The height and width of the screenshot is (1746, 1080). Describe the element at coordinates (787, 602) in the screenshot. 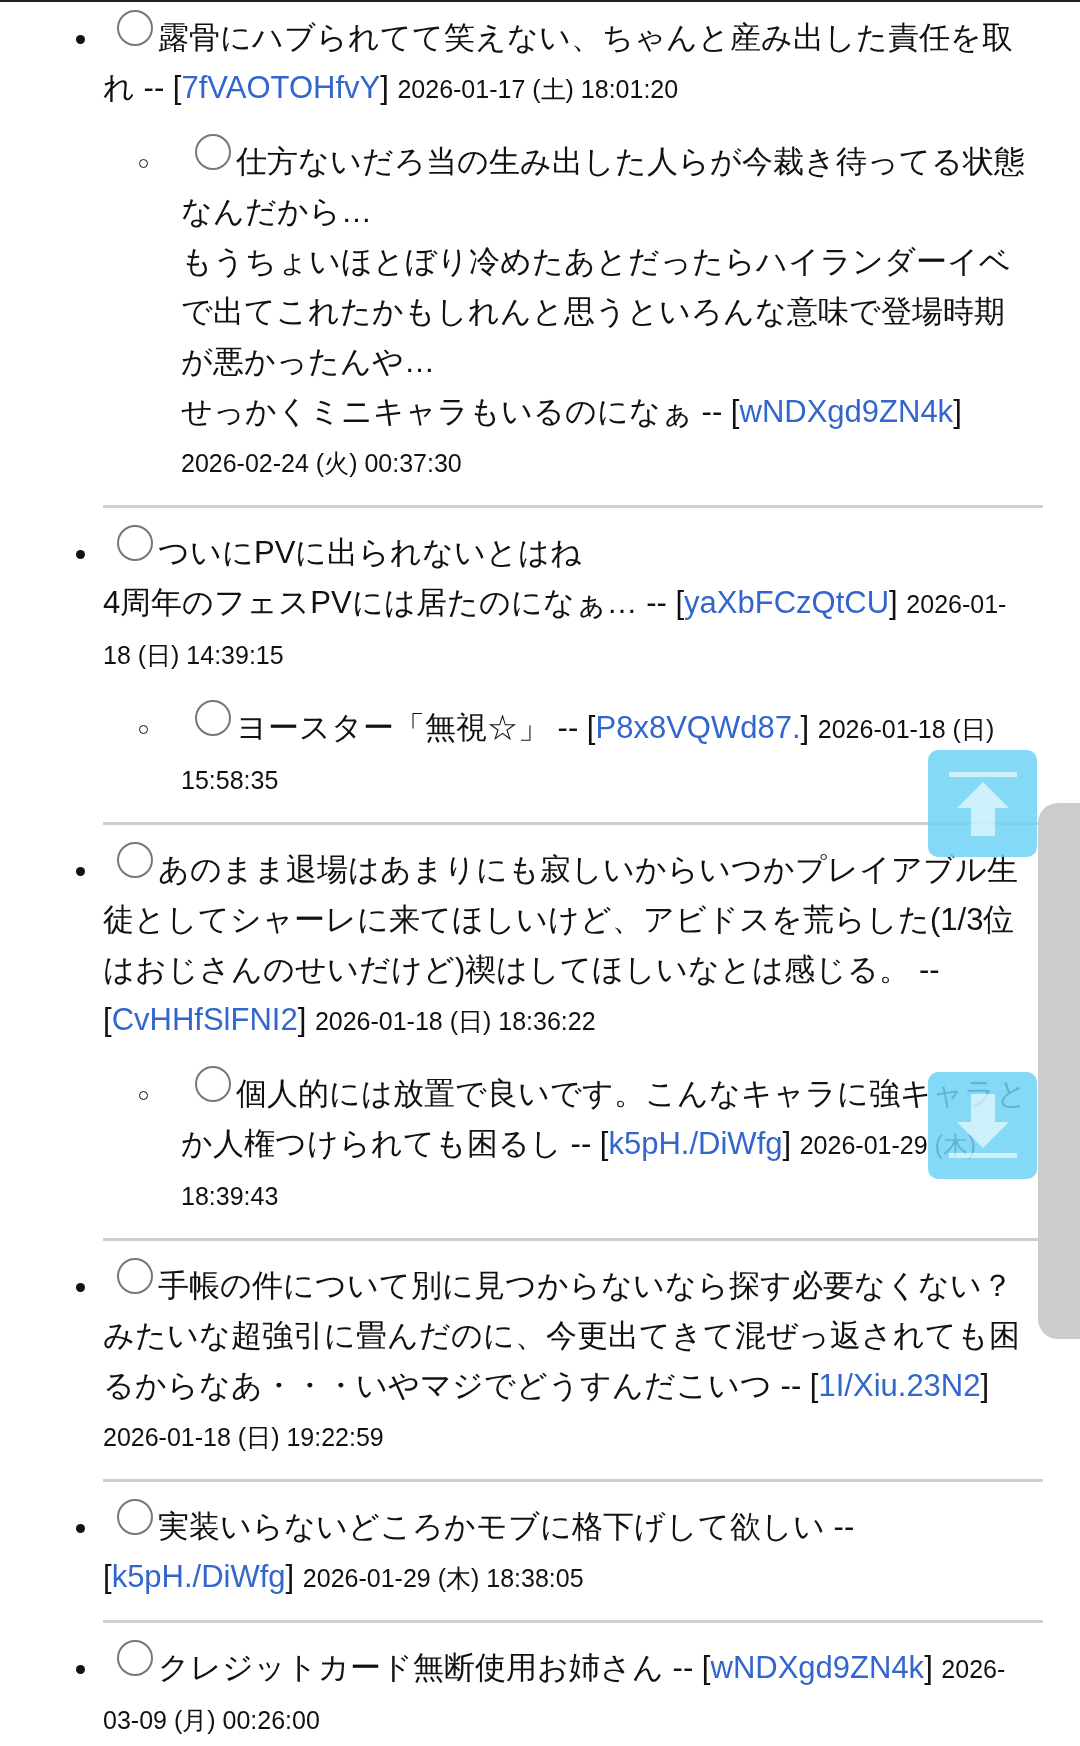

I see `author-link: yaXbFCzQtCU` at that location.